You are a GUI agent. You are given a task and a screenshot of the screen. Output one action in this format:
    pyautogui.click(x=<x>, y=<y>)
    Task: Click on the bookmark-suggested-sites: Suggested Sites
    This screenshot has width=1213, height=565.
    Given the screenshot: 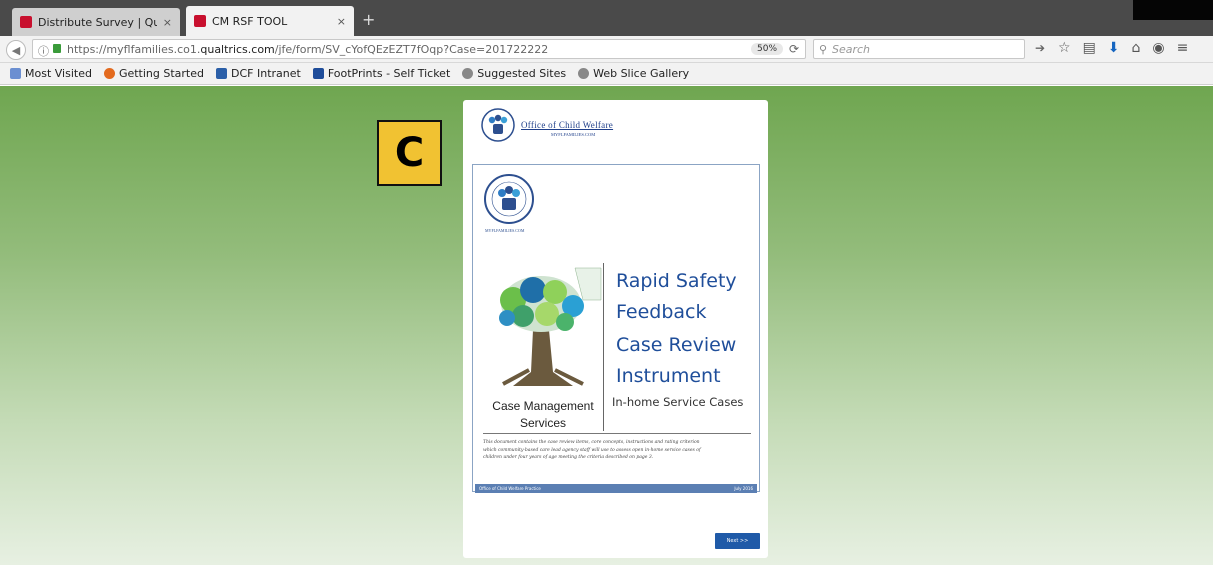 What is the action you would take?
    pyautogui.click(x=514, y=73)
    